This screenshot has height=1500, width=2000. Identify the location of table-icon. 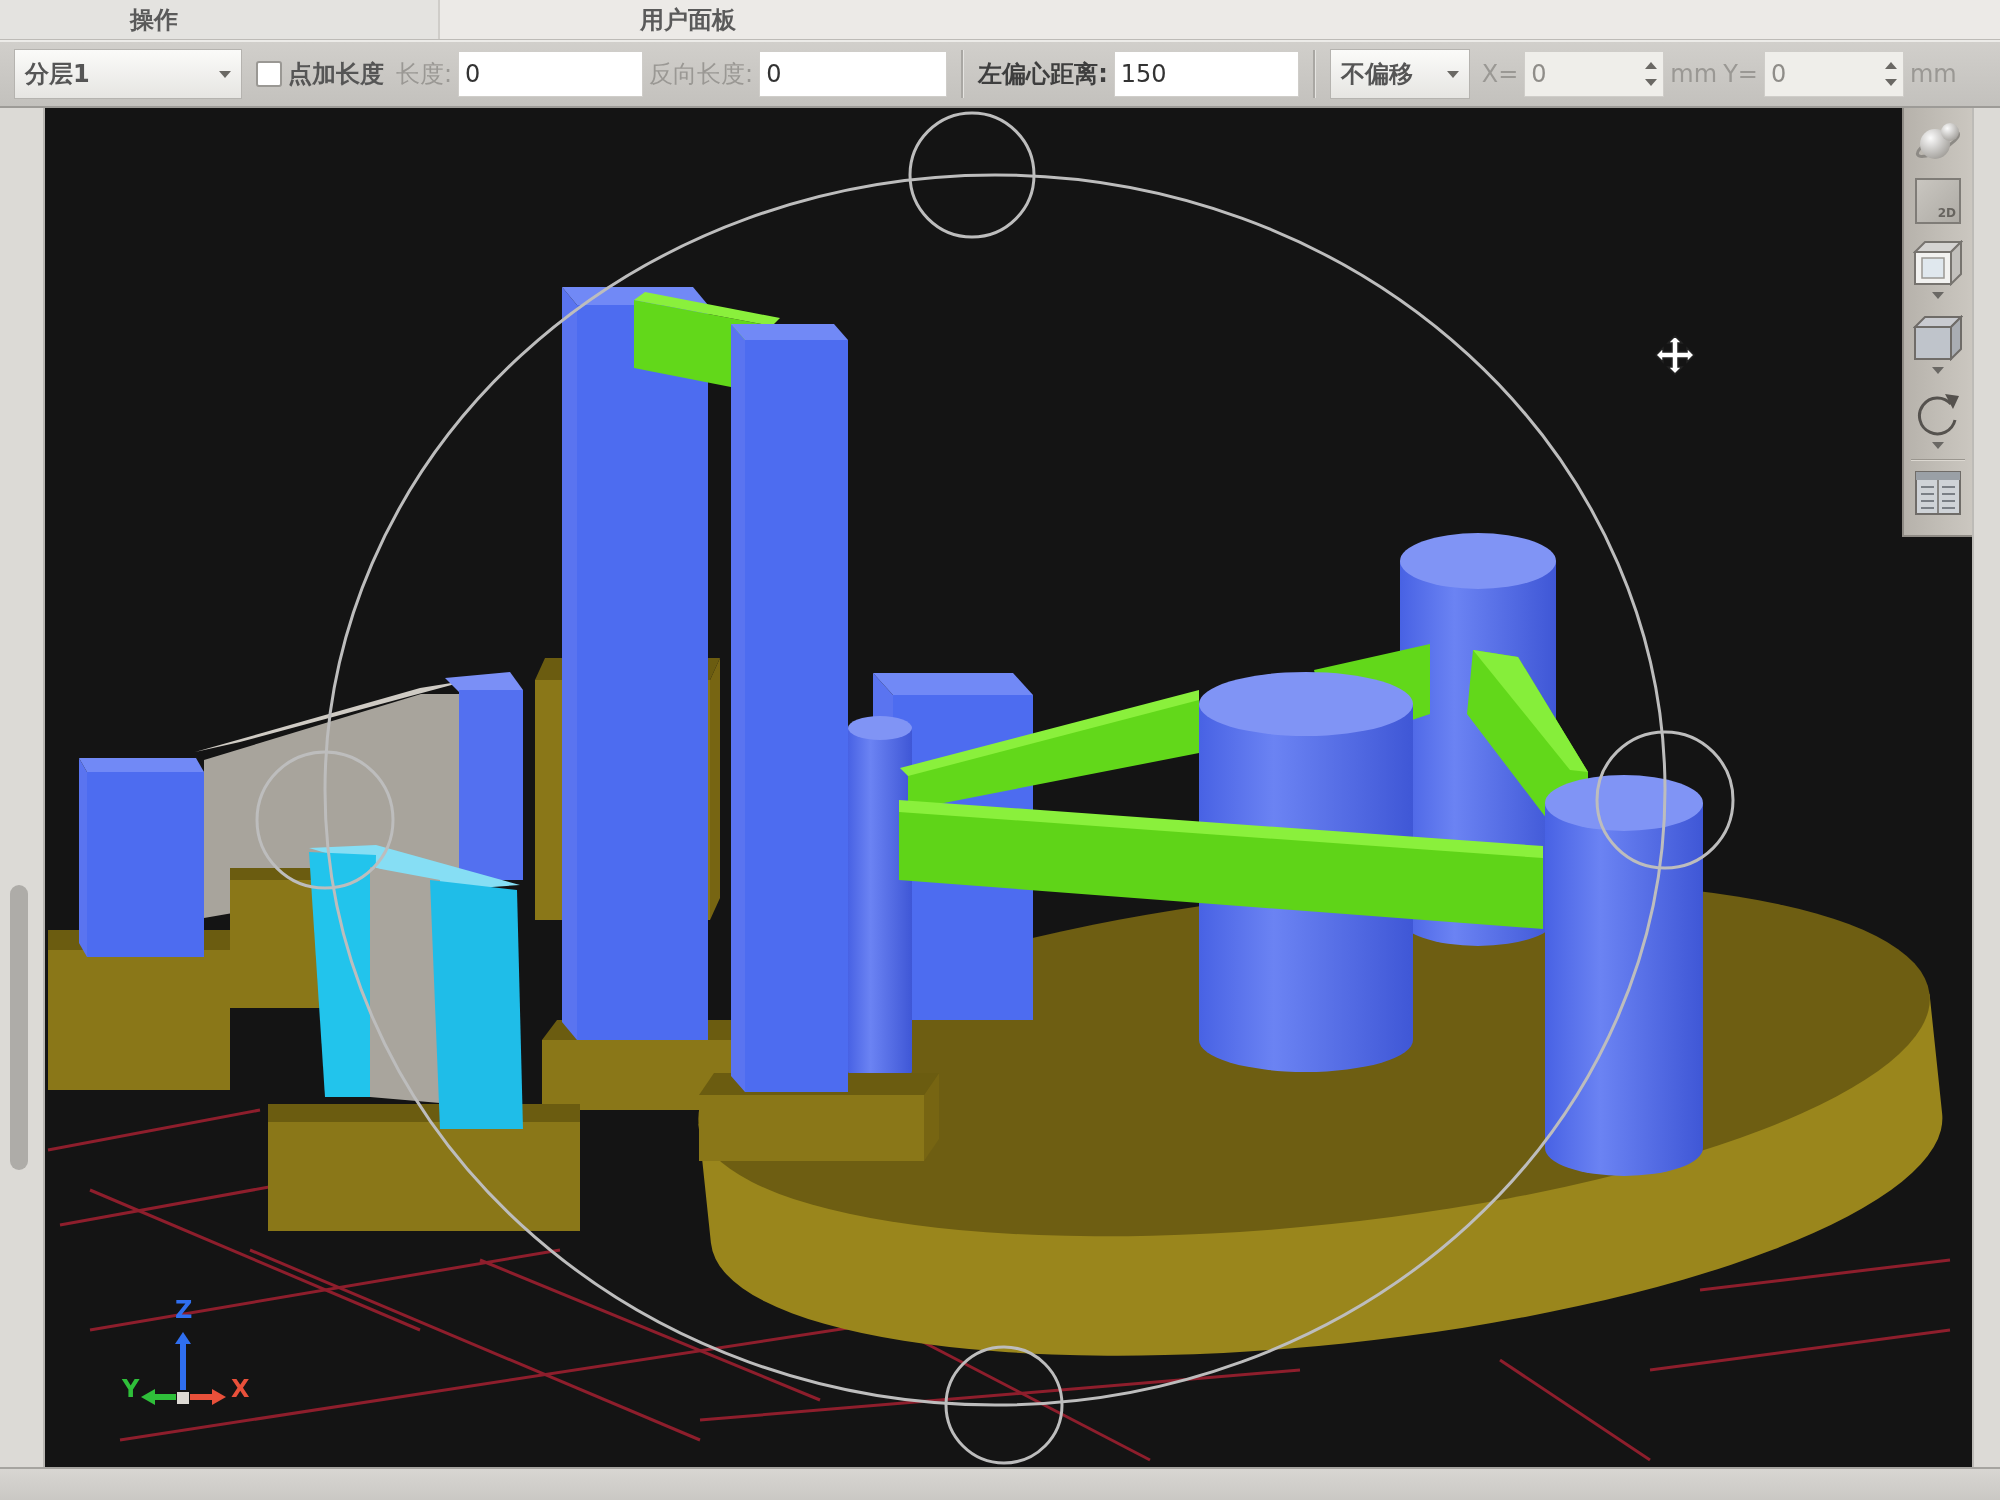
(1938, 493).